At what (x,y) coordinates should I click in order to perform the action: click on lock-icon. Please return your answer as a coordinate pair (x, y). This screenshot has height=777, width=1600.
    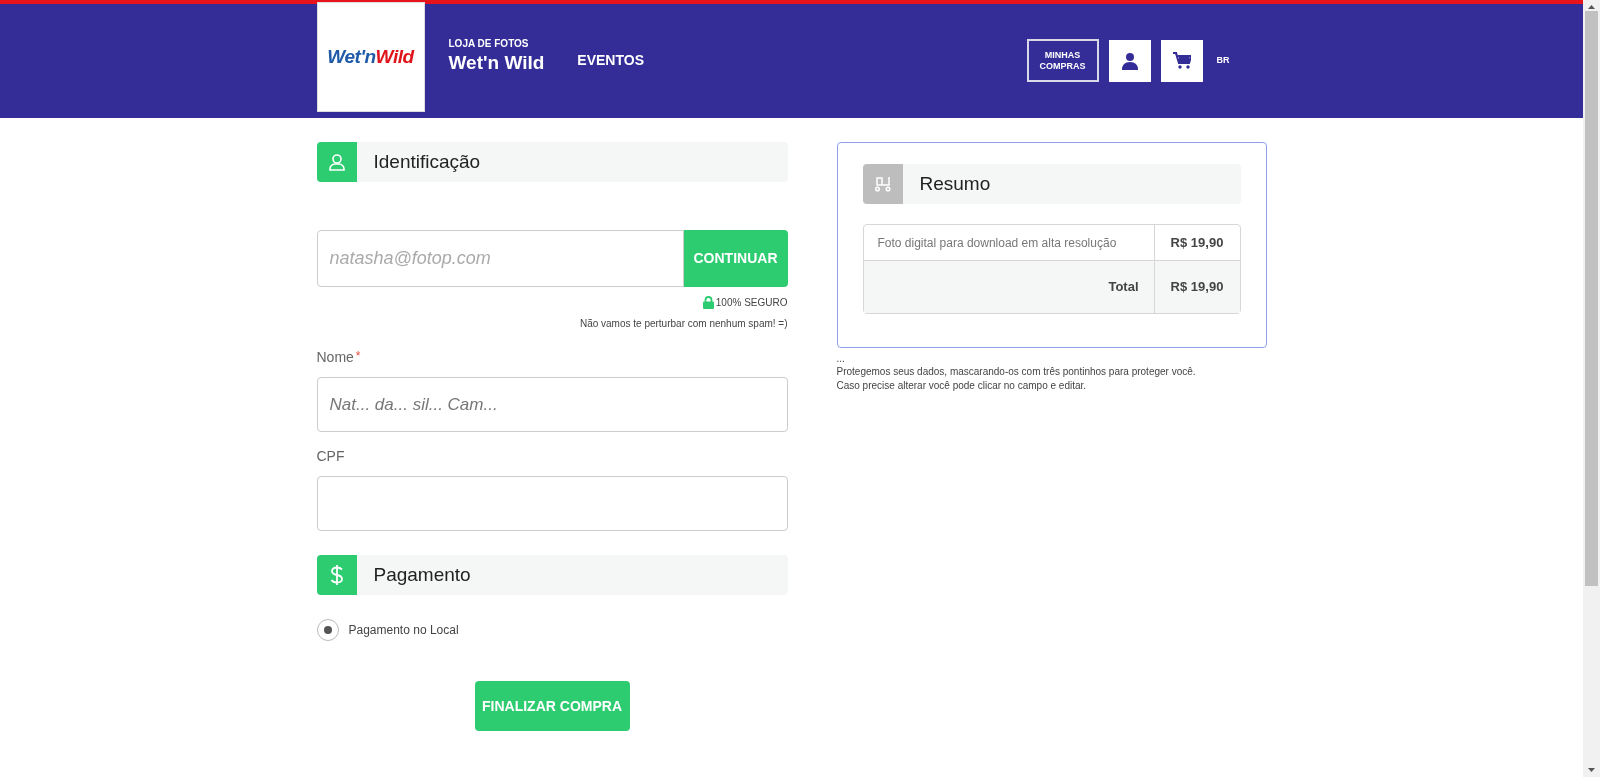
    Looking at the image, I should click on (708, 302).